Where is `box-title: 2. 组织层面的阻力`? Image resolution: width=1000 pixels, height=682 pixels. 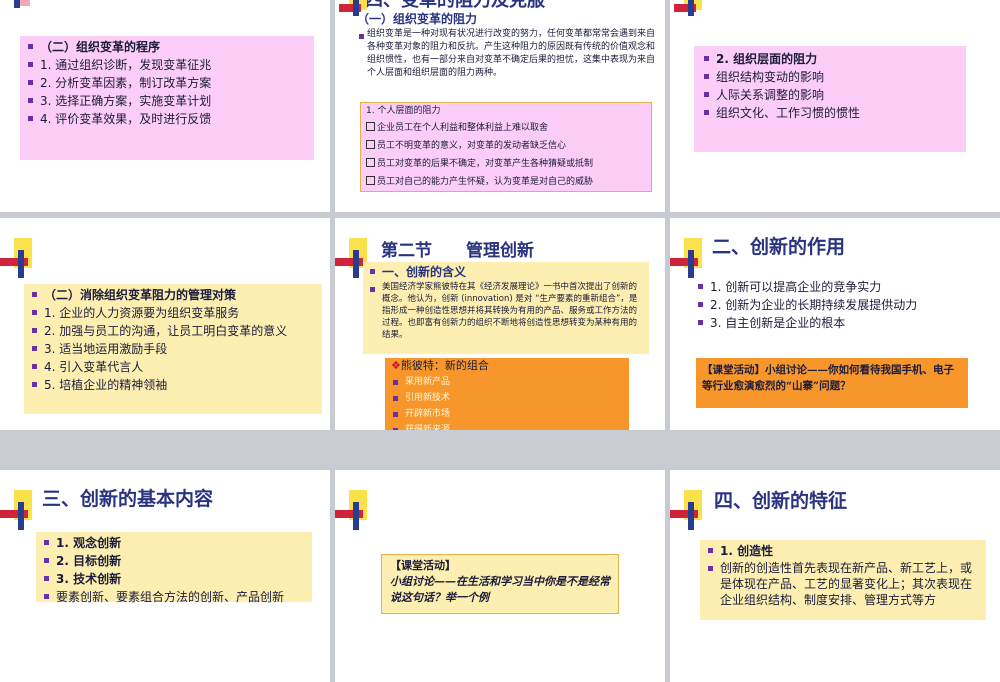
box-title: 2. 组织层面的阻力 is located at coordinates (830, 59).